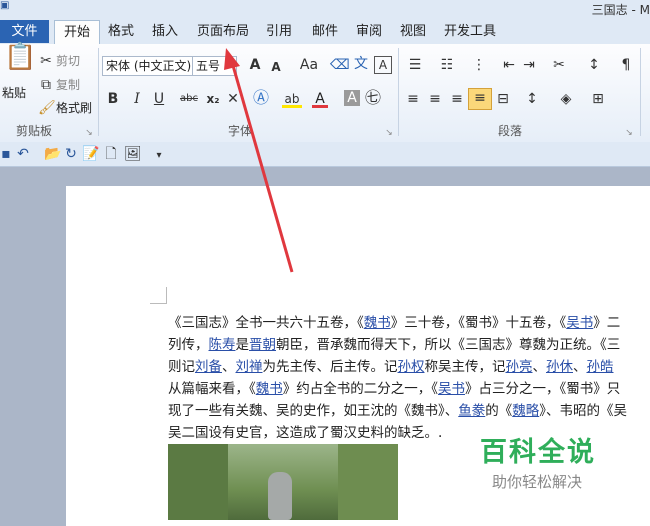  What do you see at coordinates (538, 452) in the screenshot?
I see `watermark-title: 百科全说` at bounding box center [538, 452].